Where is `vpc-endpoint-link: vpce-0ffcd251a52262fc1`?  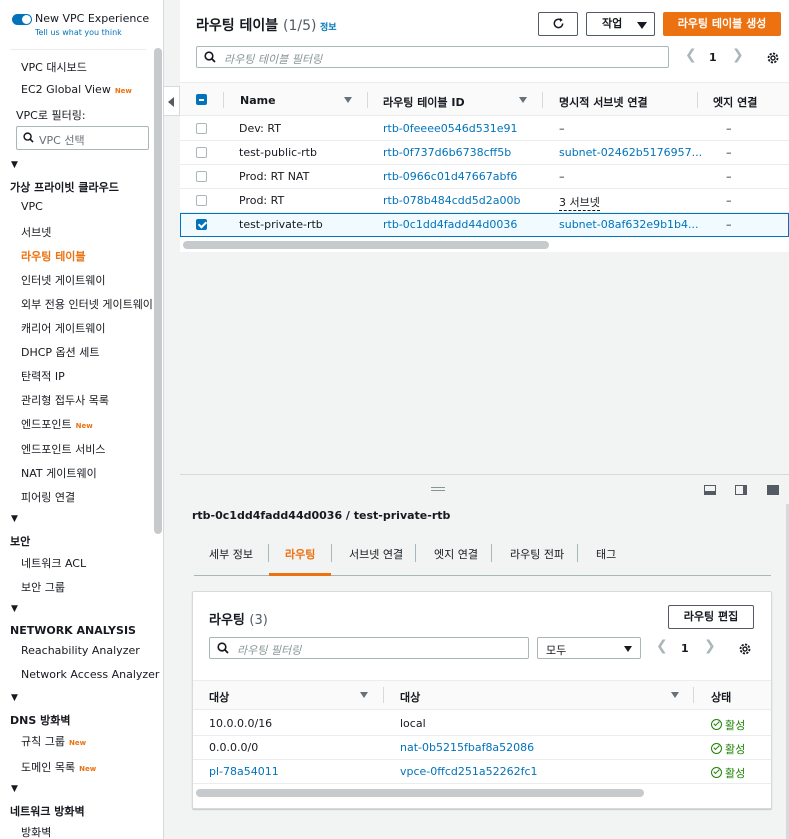 vpc-endpoint-link: vpce-0ffcd251a52262fc1 is located at coordinates (469, 771).